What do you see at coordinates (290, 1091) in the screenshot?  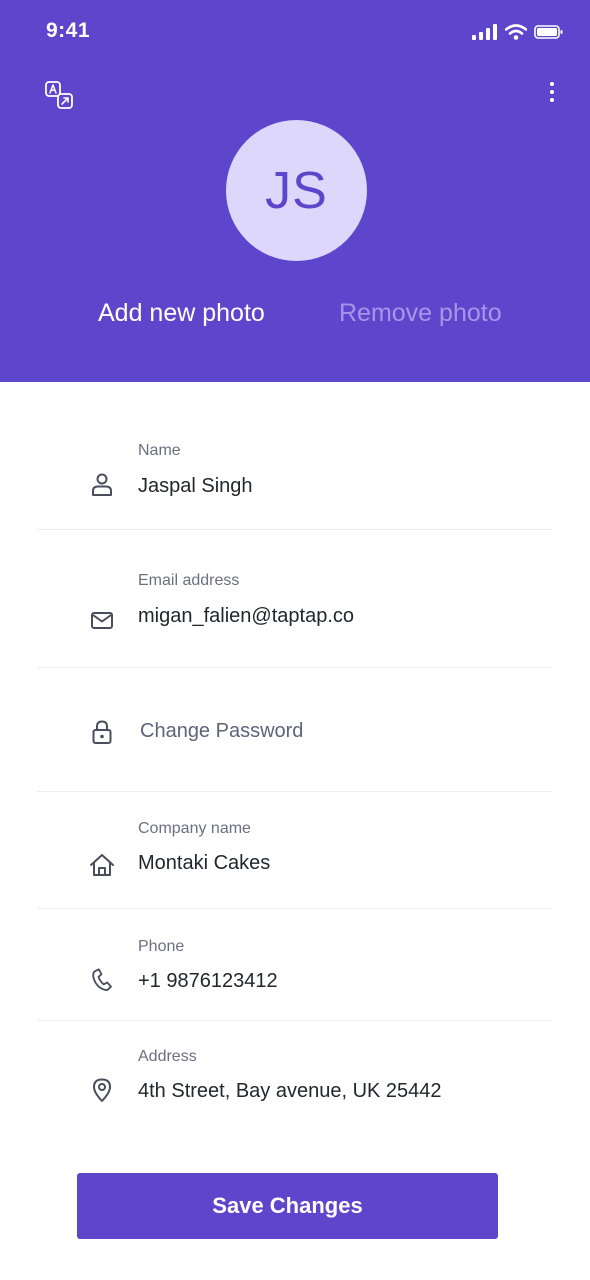 I see `address-value: 4th Street, Bay avenue, UK 25442` at bounding box center [290, 1091].